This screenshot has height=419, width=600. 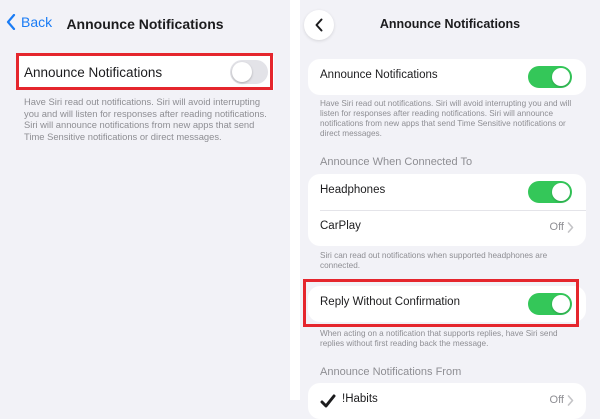 I want to click on section-header-connected: Announce When Connected To, so click(x=396, y=162).